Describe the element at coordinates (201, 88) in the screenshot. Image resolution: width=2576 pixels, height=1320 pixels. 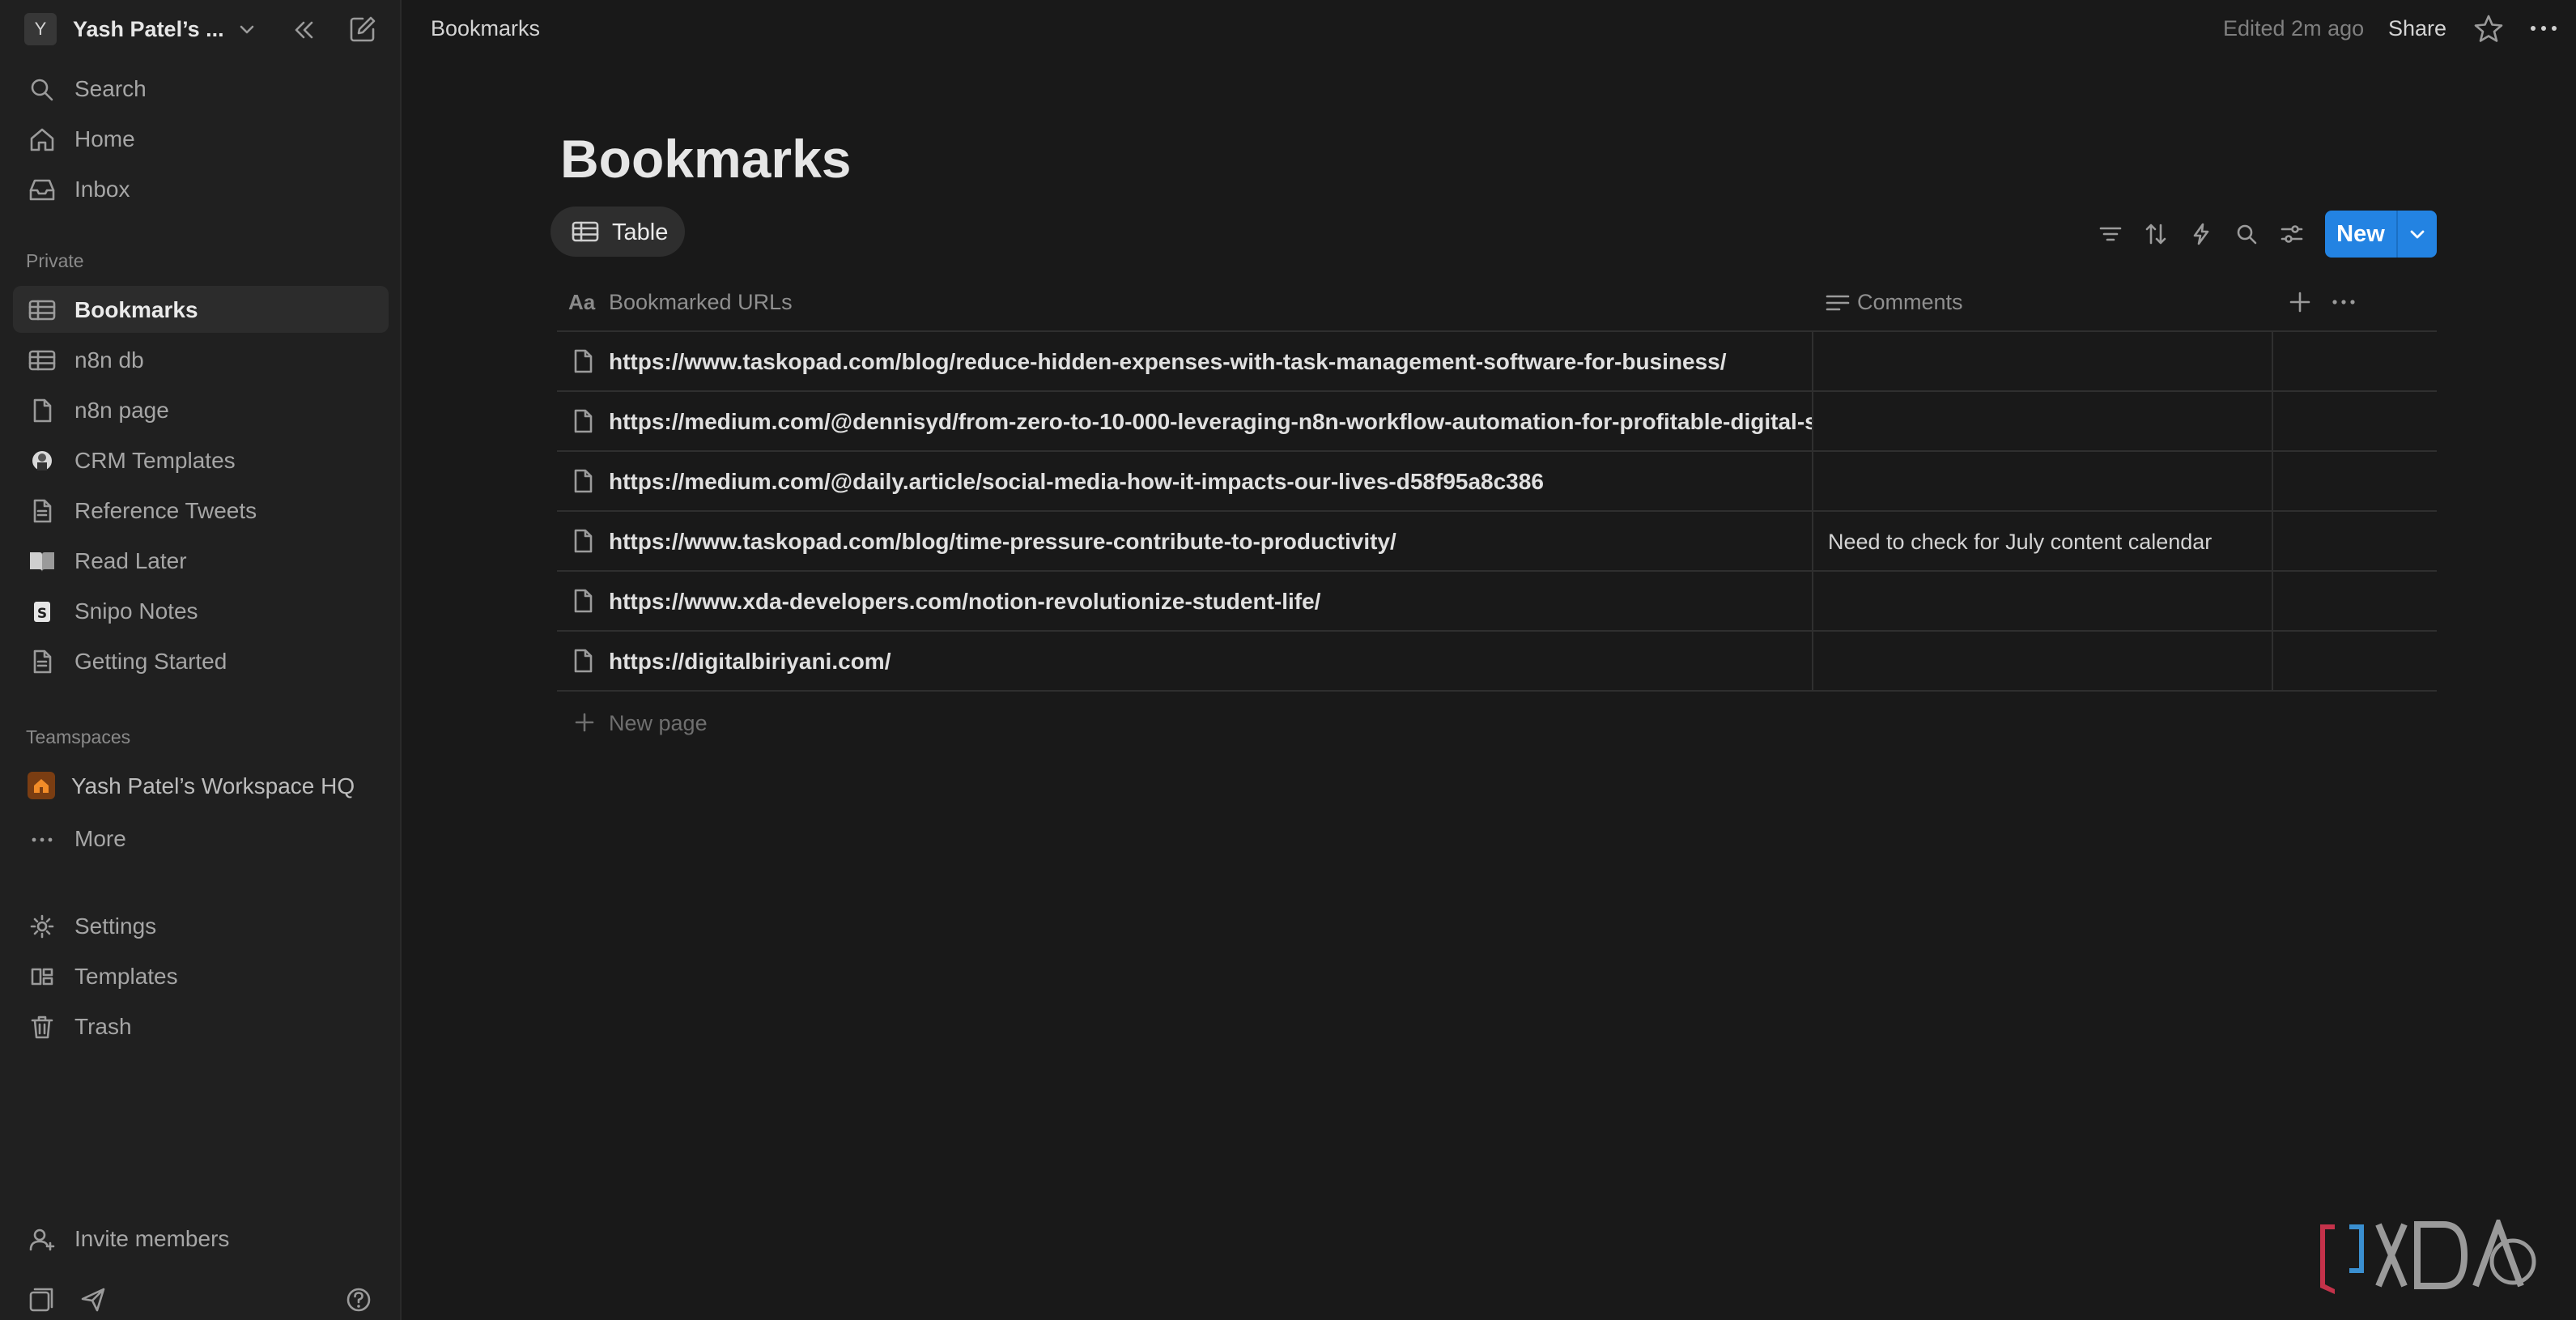
I see `sidebar-item-search: Search` at that location.